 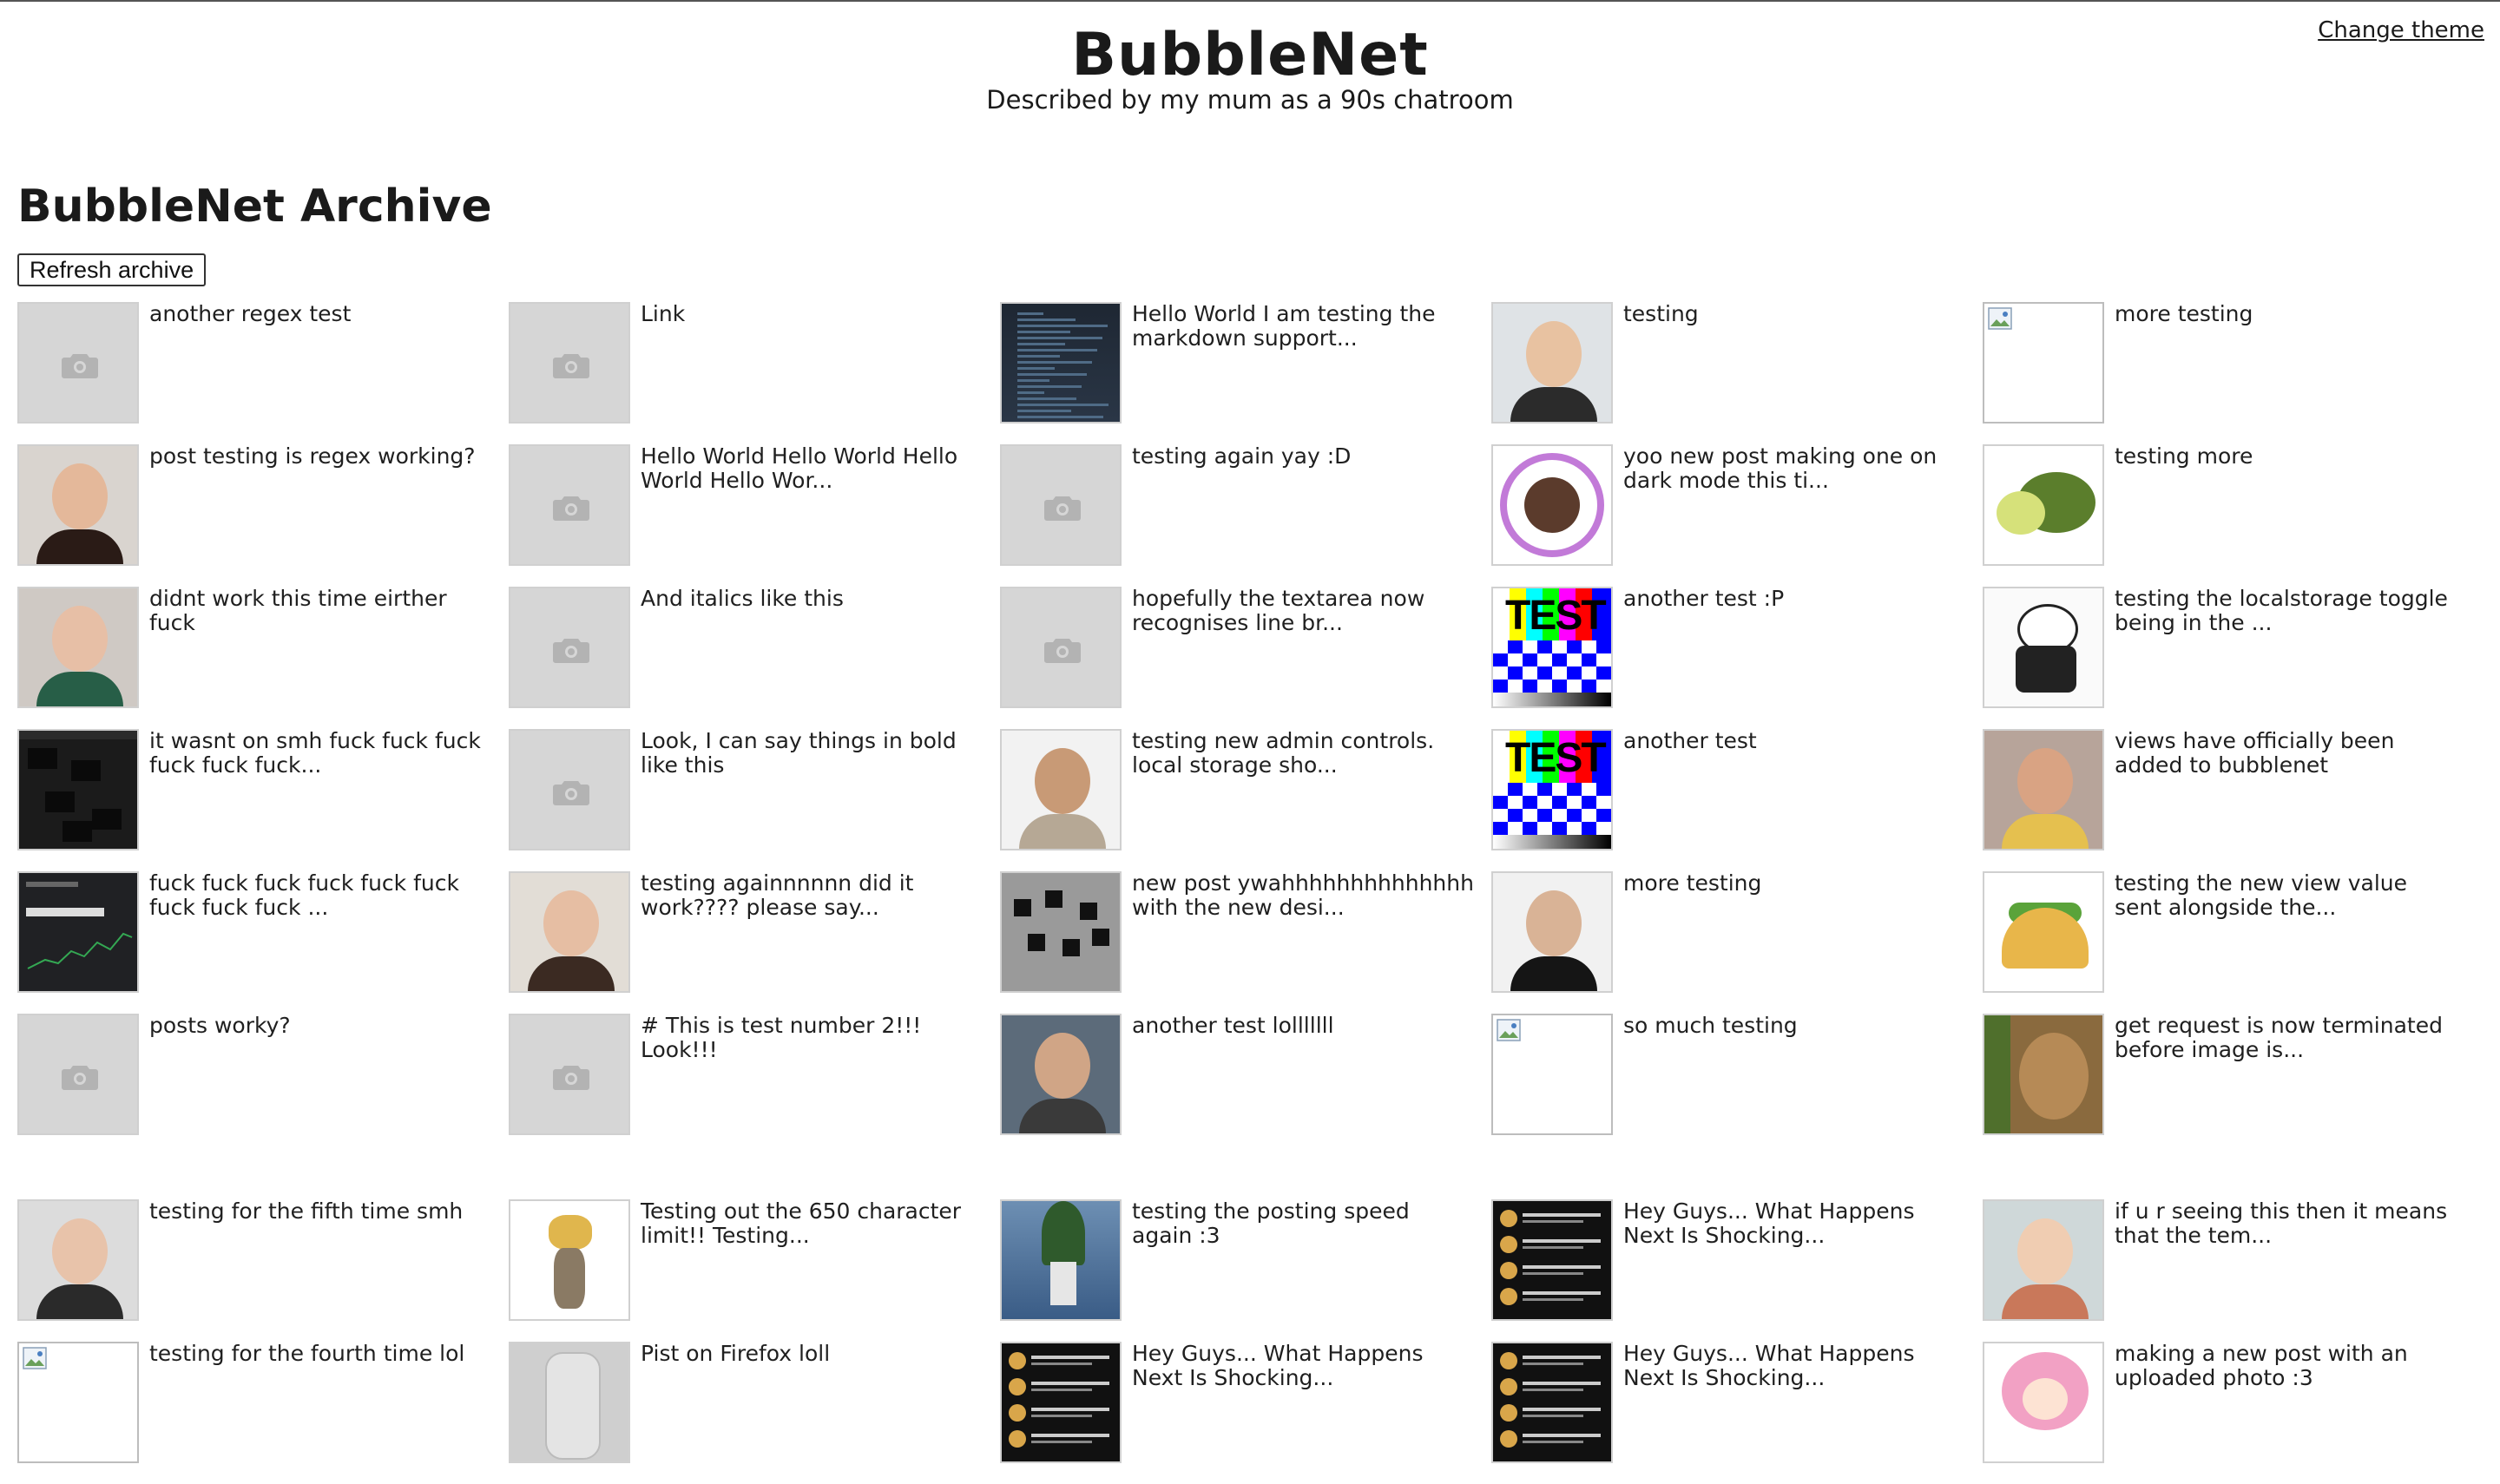 What do you see at coordinates (1061, 363) in the screenshot?
I see `code-screenshot-thumbnail` at bounding box center [1061, 363].